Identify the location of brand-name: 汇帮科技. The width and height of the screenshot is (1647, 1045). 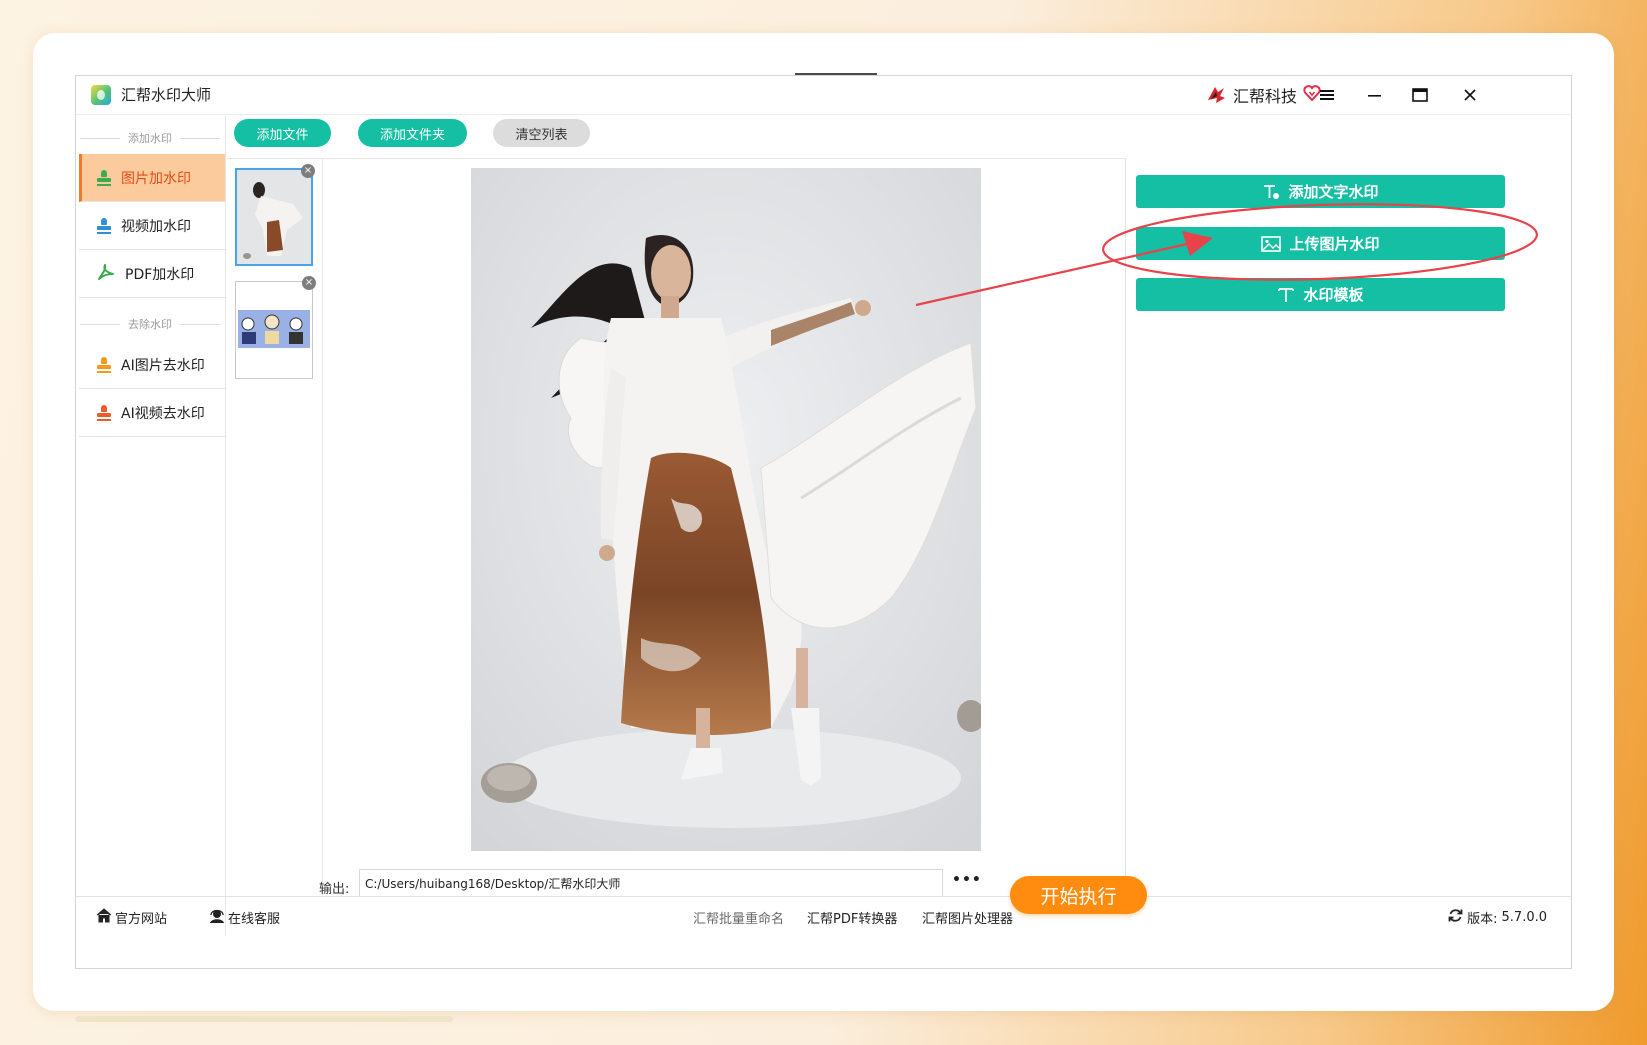
(1265, 96).